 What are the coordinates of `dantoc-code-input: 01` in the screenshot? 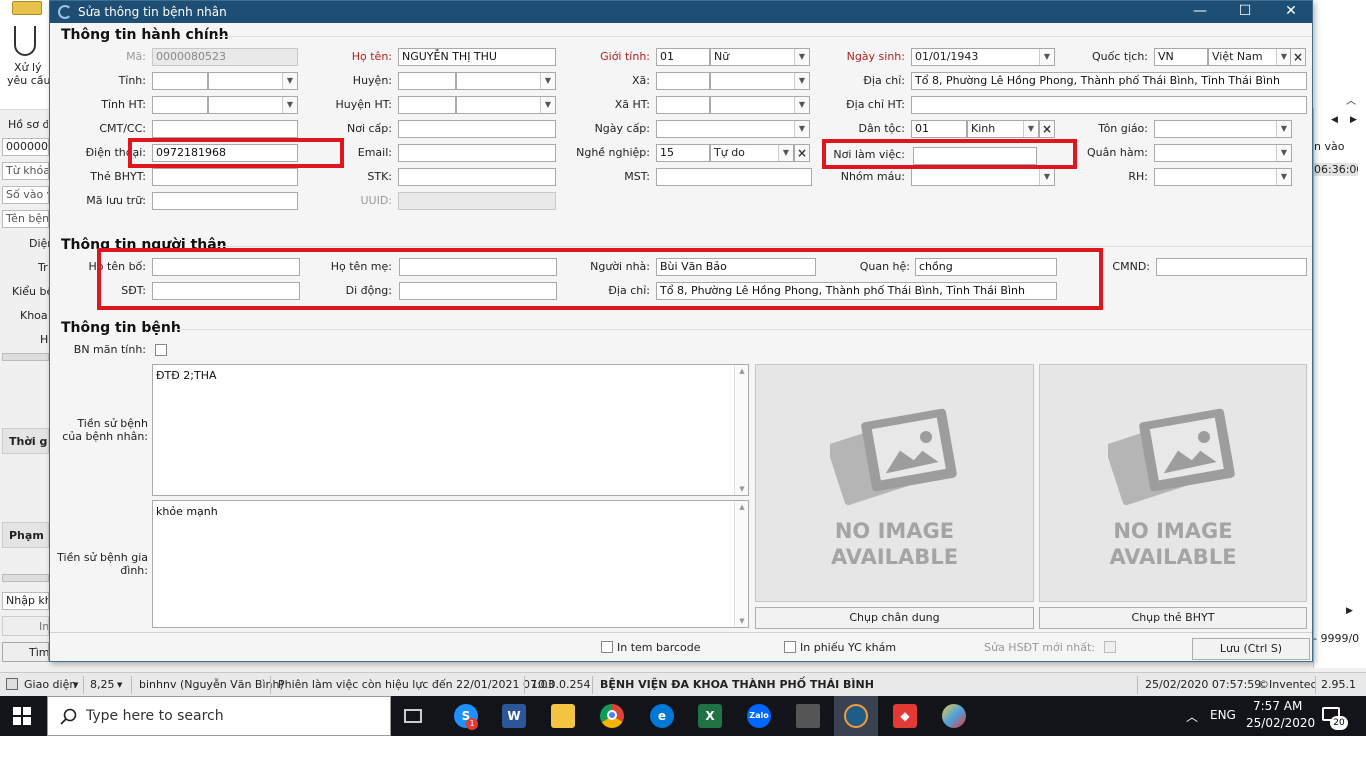 It's located at (939, 129).